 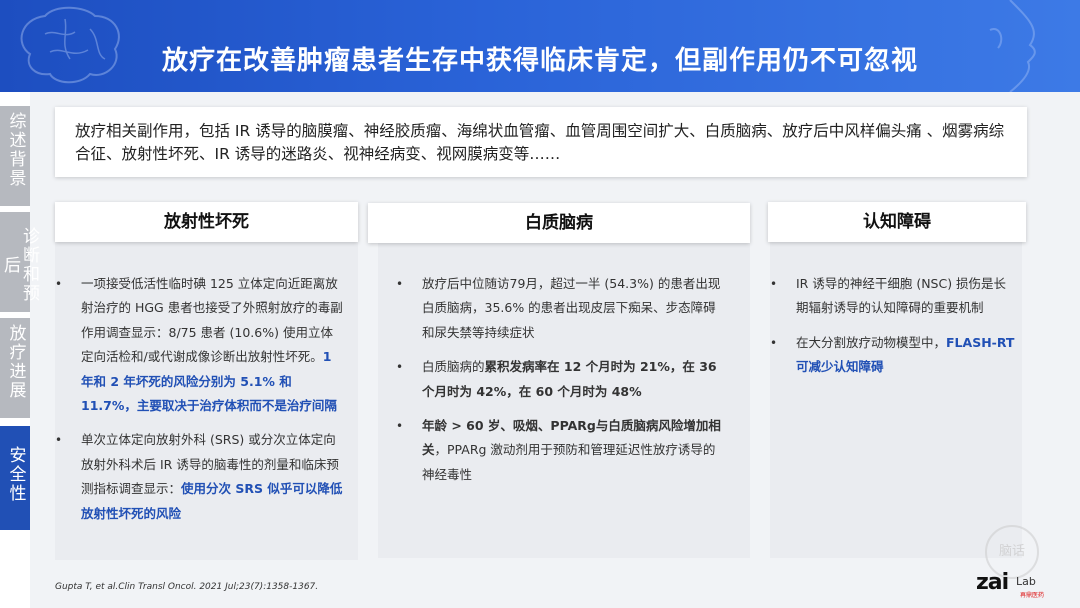 What do you see at coordinates (15, 362) in the screenshot?
I see `sidebar-tab-label: 放疗进展` at bounding box center [15, 362].